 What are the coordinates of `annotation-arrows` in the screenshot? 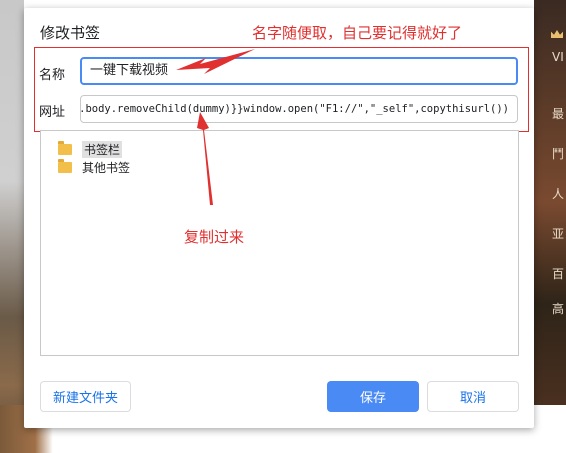 It's located at (215, 127).